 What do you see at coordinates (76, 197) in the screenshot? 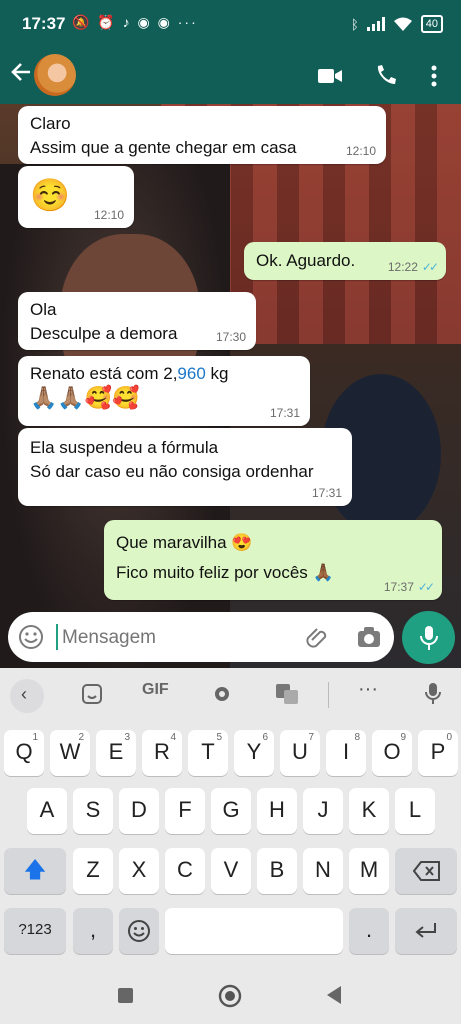
I see `message-bubble: ☺️ 12:10` at bounding box center [76, 197].